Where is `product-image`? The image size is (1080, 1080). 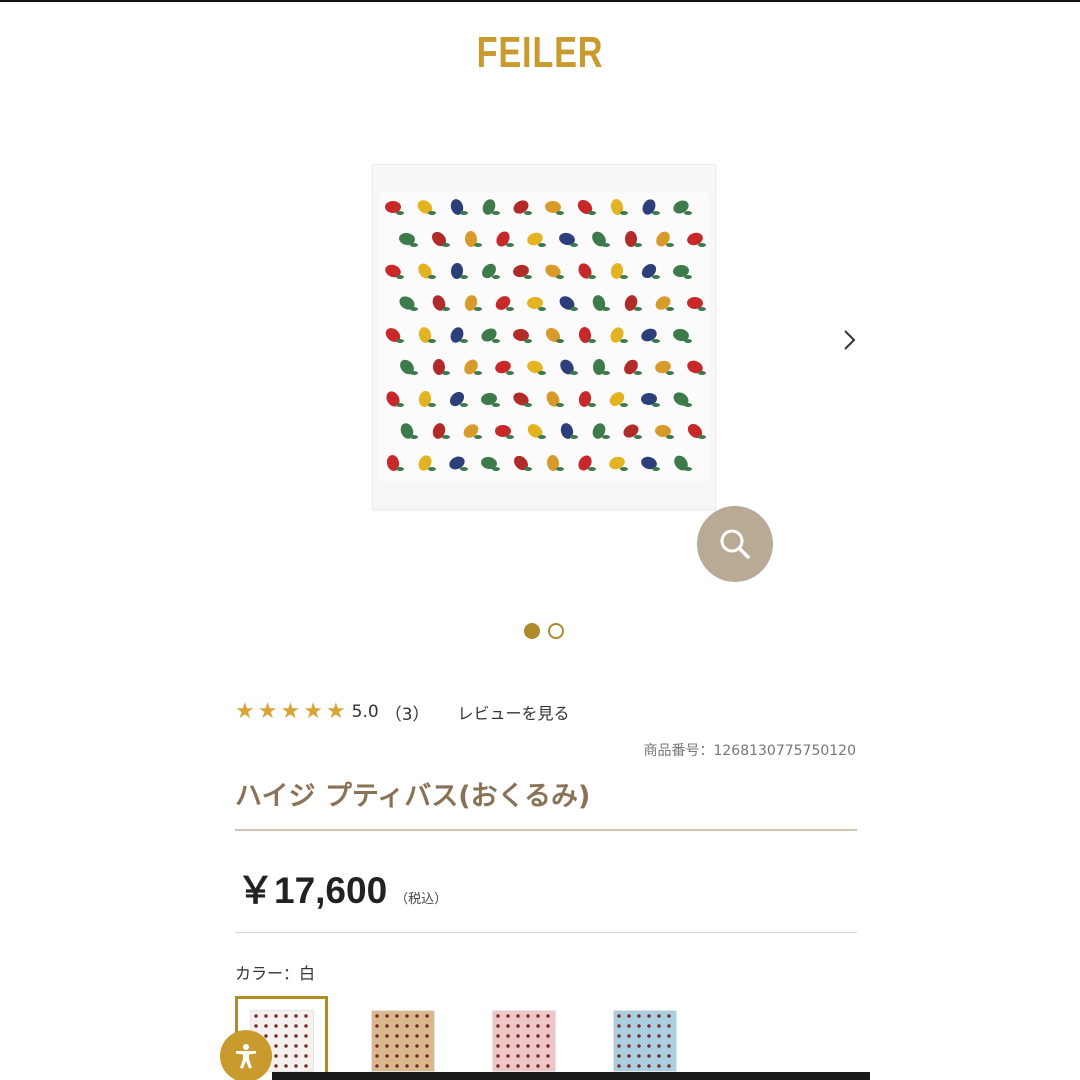
product-image is located at coordinates (544, 337).